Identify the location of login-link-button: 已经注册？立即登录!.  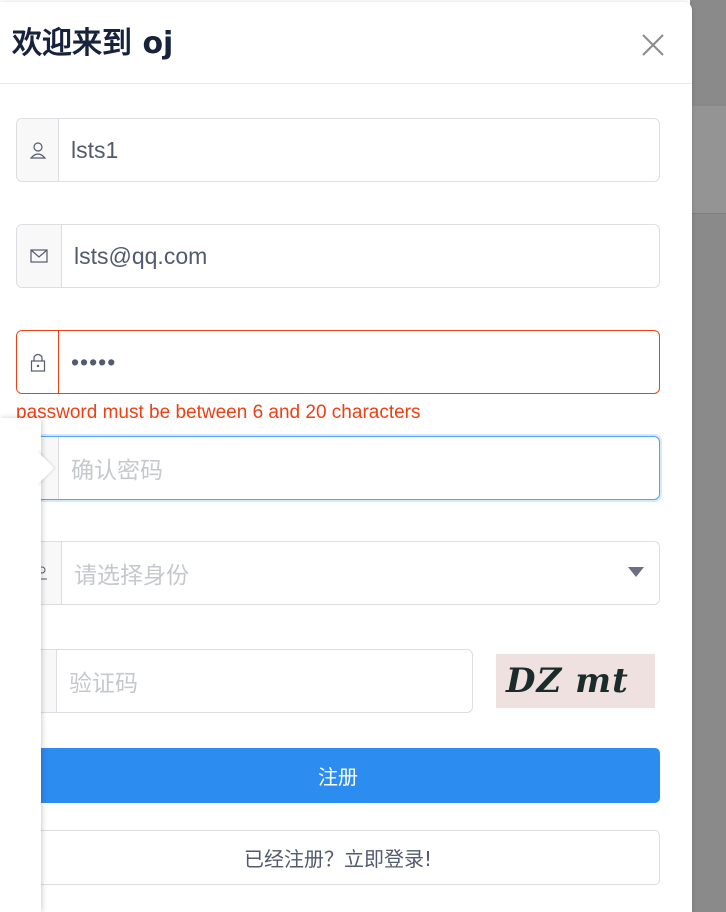
(338, 857).